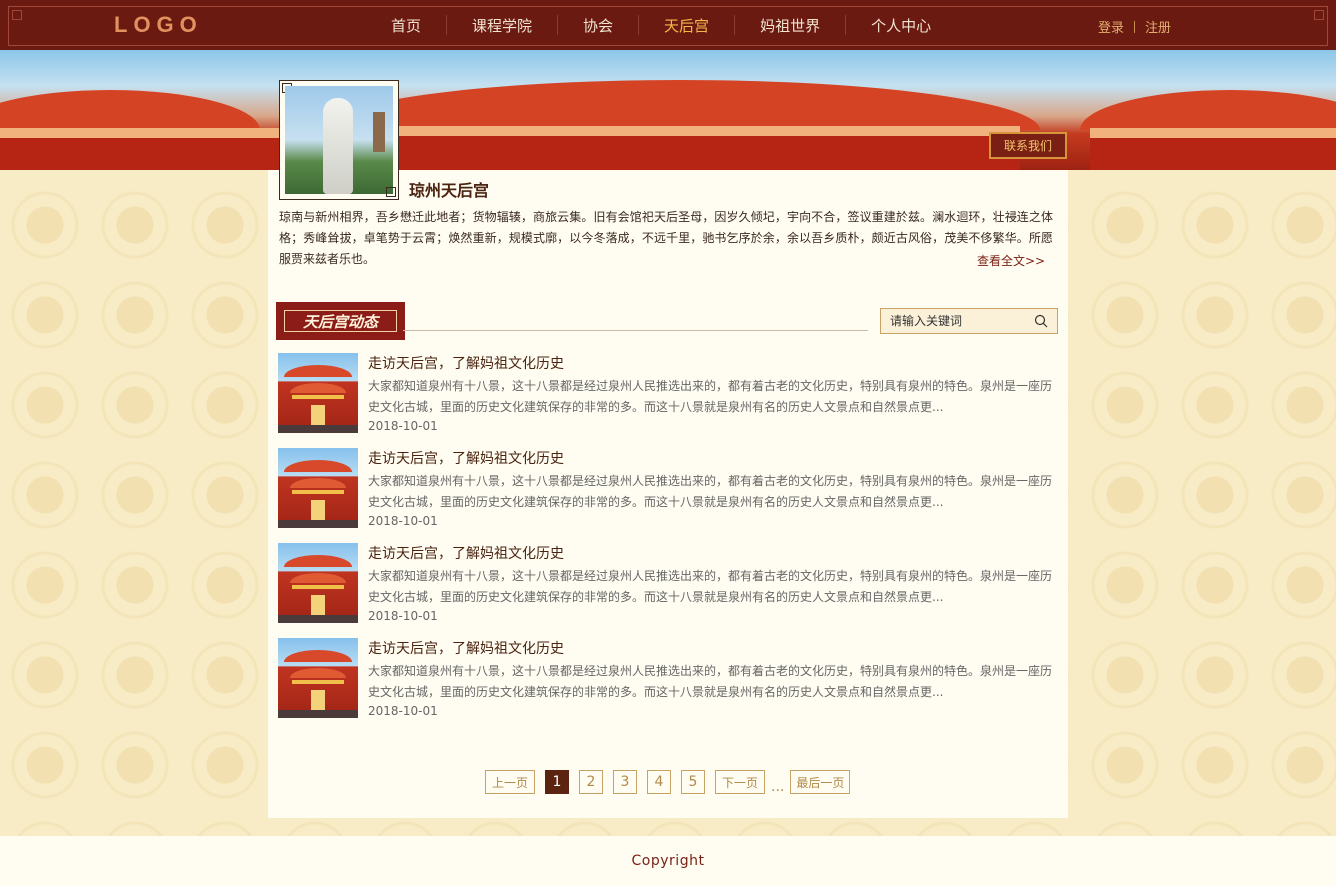  What do you see at coordinates (901, 25) in the screenshot?
I see `nav-item-profile: 个人中心` at bounding box center [901, 25].